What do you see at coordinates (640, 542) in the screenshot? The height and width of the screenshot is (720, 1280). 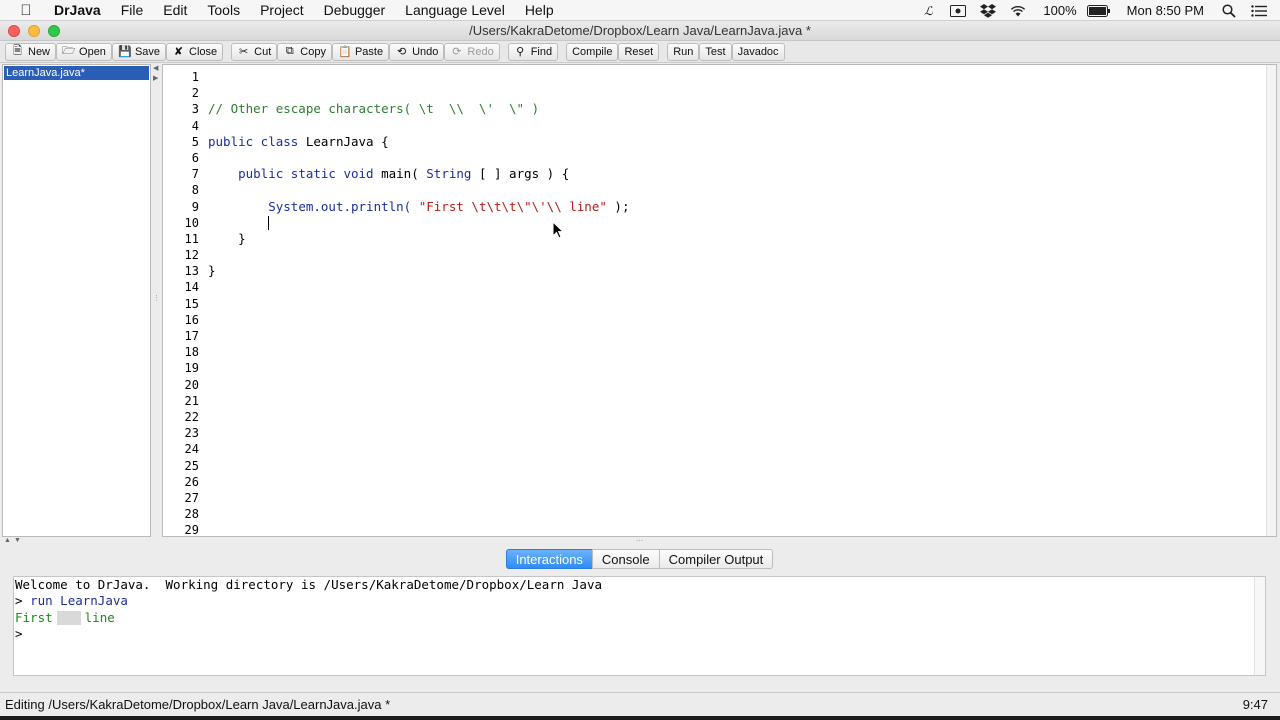 I see `horizontal-splitter: ▲ ▼ ⋯` at bounding box center [640, 542].